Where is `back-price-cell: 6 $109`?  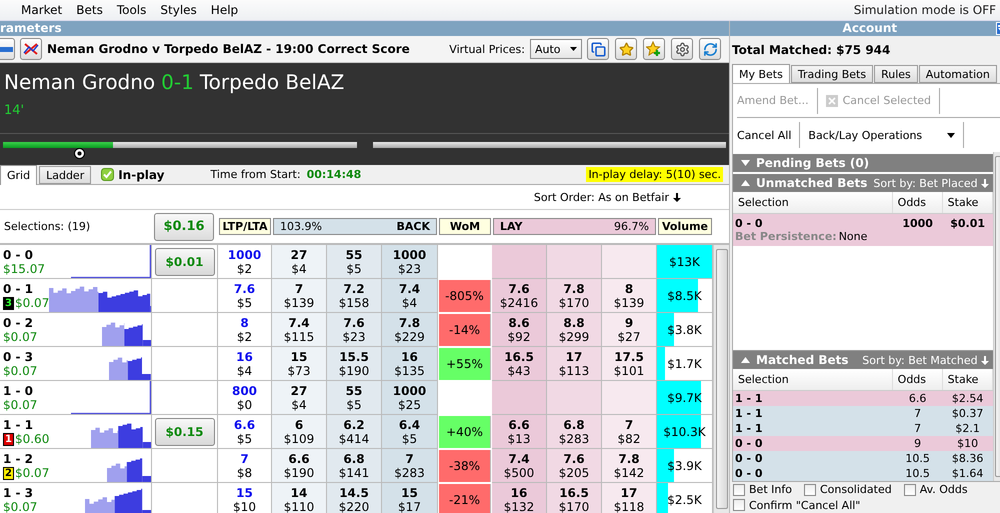
back-price-cell: 6 $109 is located at coordinates (299, 432).